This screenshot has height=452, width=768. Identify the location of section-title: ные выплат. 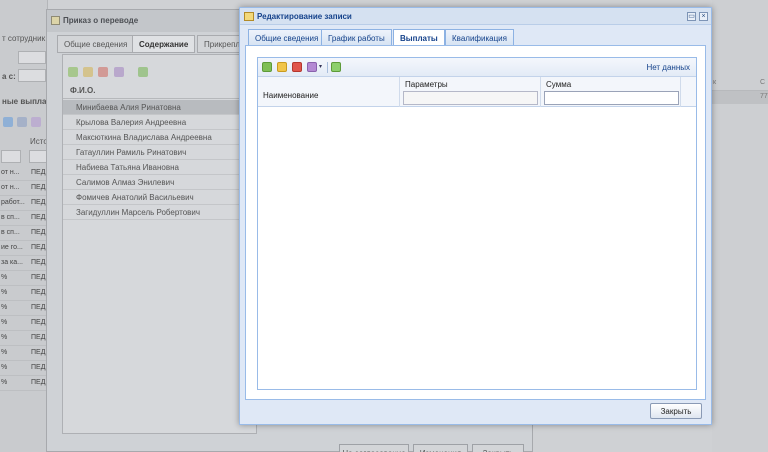
(26, 101).